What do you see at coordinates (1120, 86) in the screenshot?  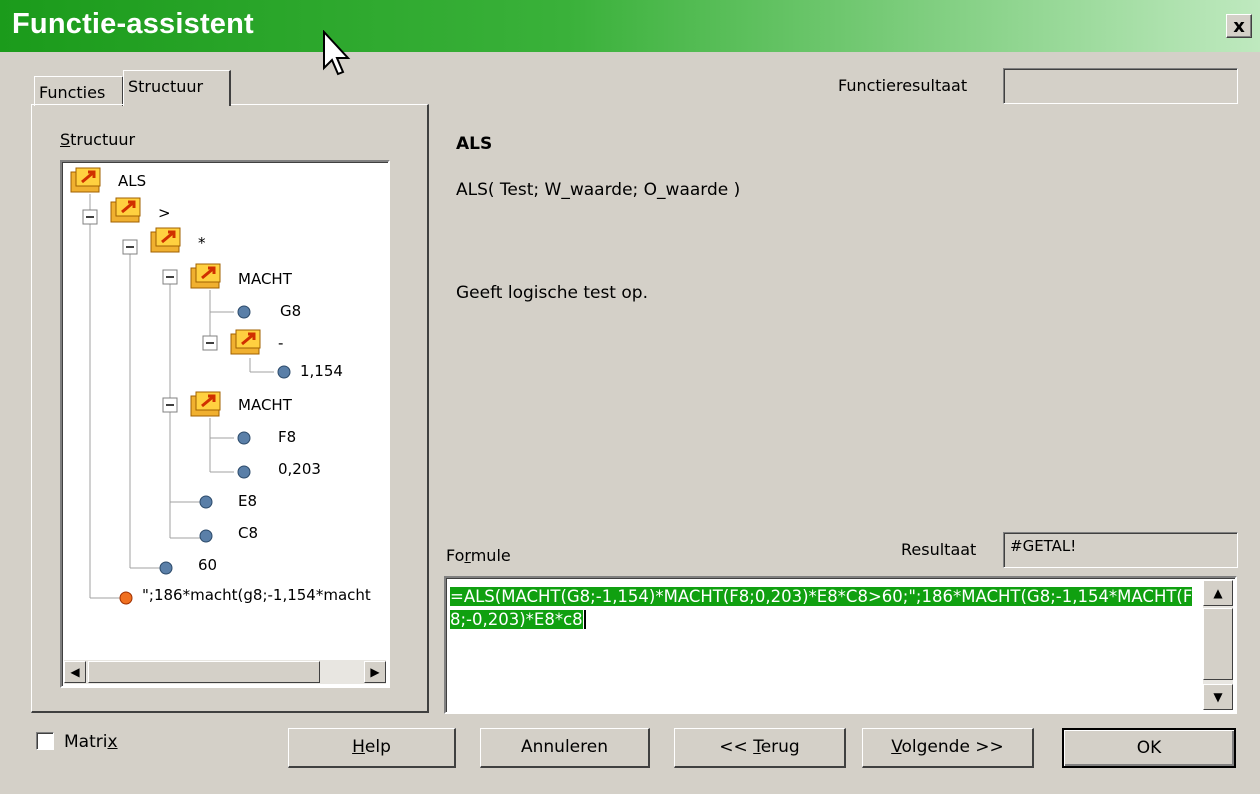 I see `function-result-field` at bounding box center [1120, 86].